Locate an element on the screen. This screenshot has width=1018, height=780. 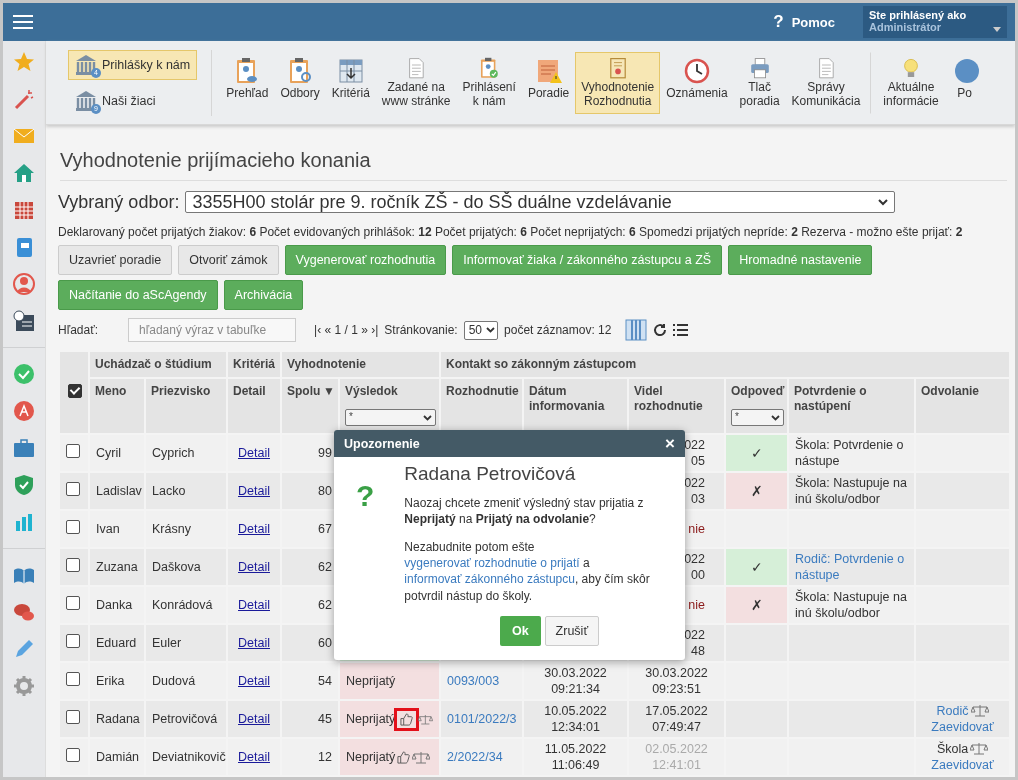
dialog-reminder: Nezabudnite potom ešte vygenerovať rozhodnutie o prijatí a informovať zákonného zástupcu, aby čím skôr potvrdil nástup do školy. is located at coordinates (527, 571).